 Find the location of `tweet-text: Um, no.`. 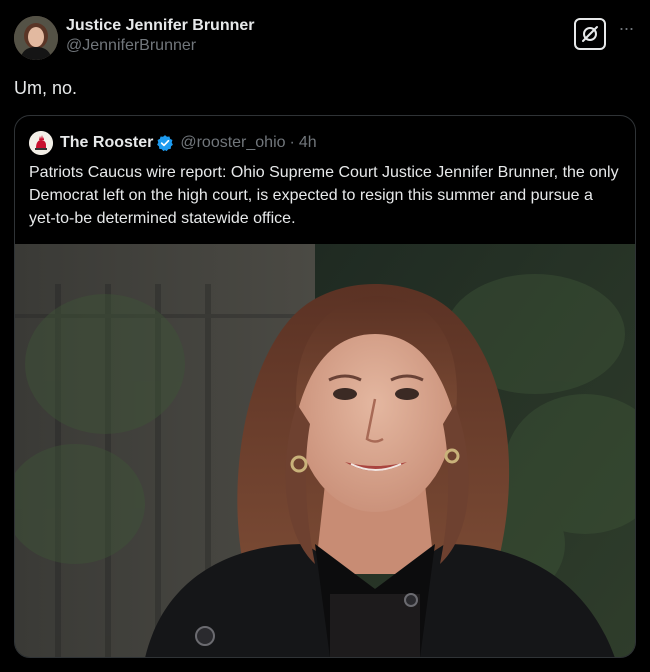

tweet-text: Um, no. is located at coordinates (46, 88).